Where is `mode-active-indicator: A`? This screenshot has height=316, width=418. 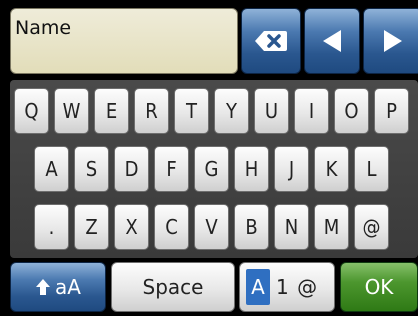 mode-active-indicator: A is located at coordinates (258, 287).